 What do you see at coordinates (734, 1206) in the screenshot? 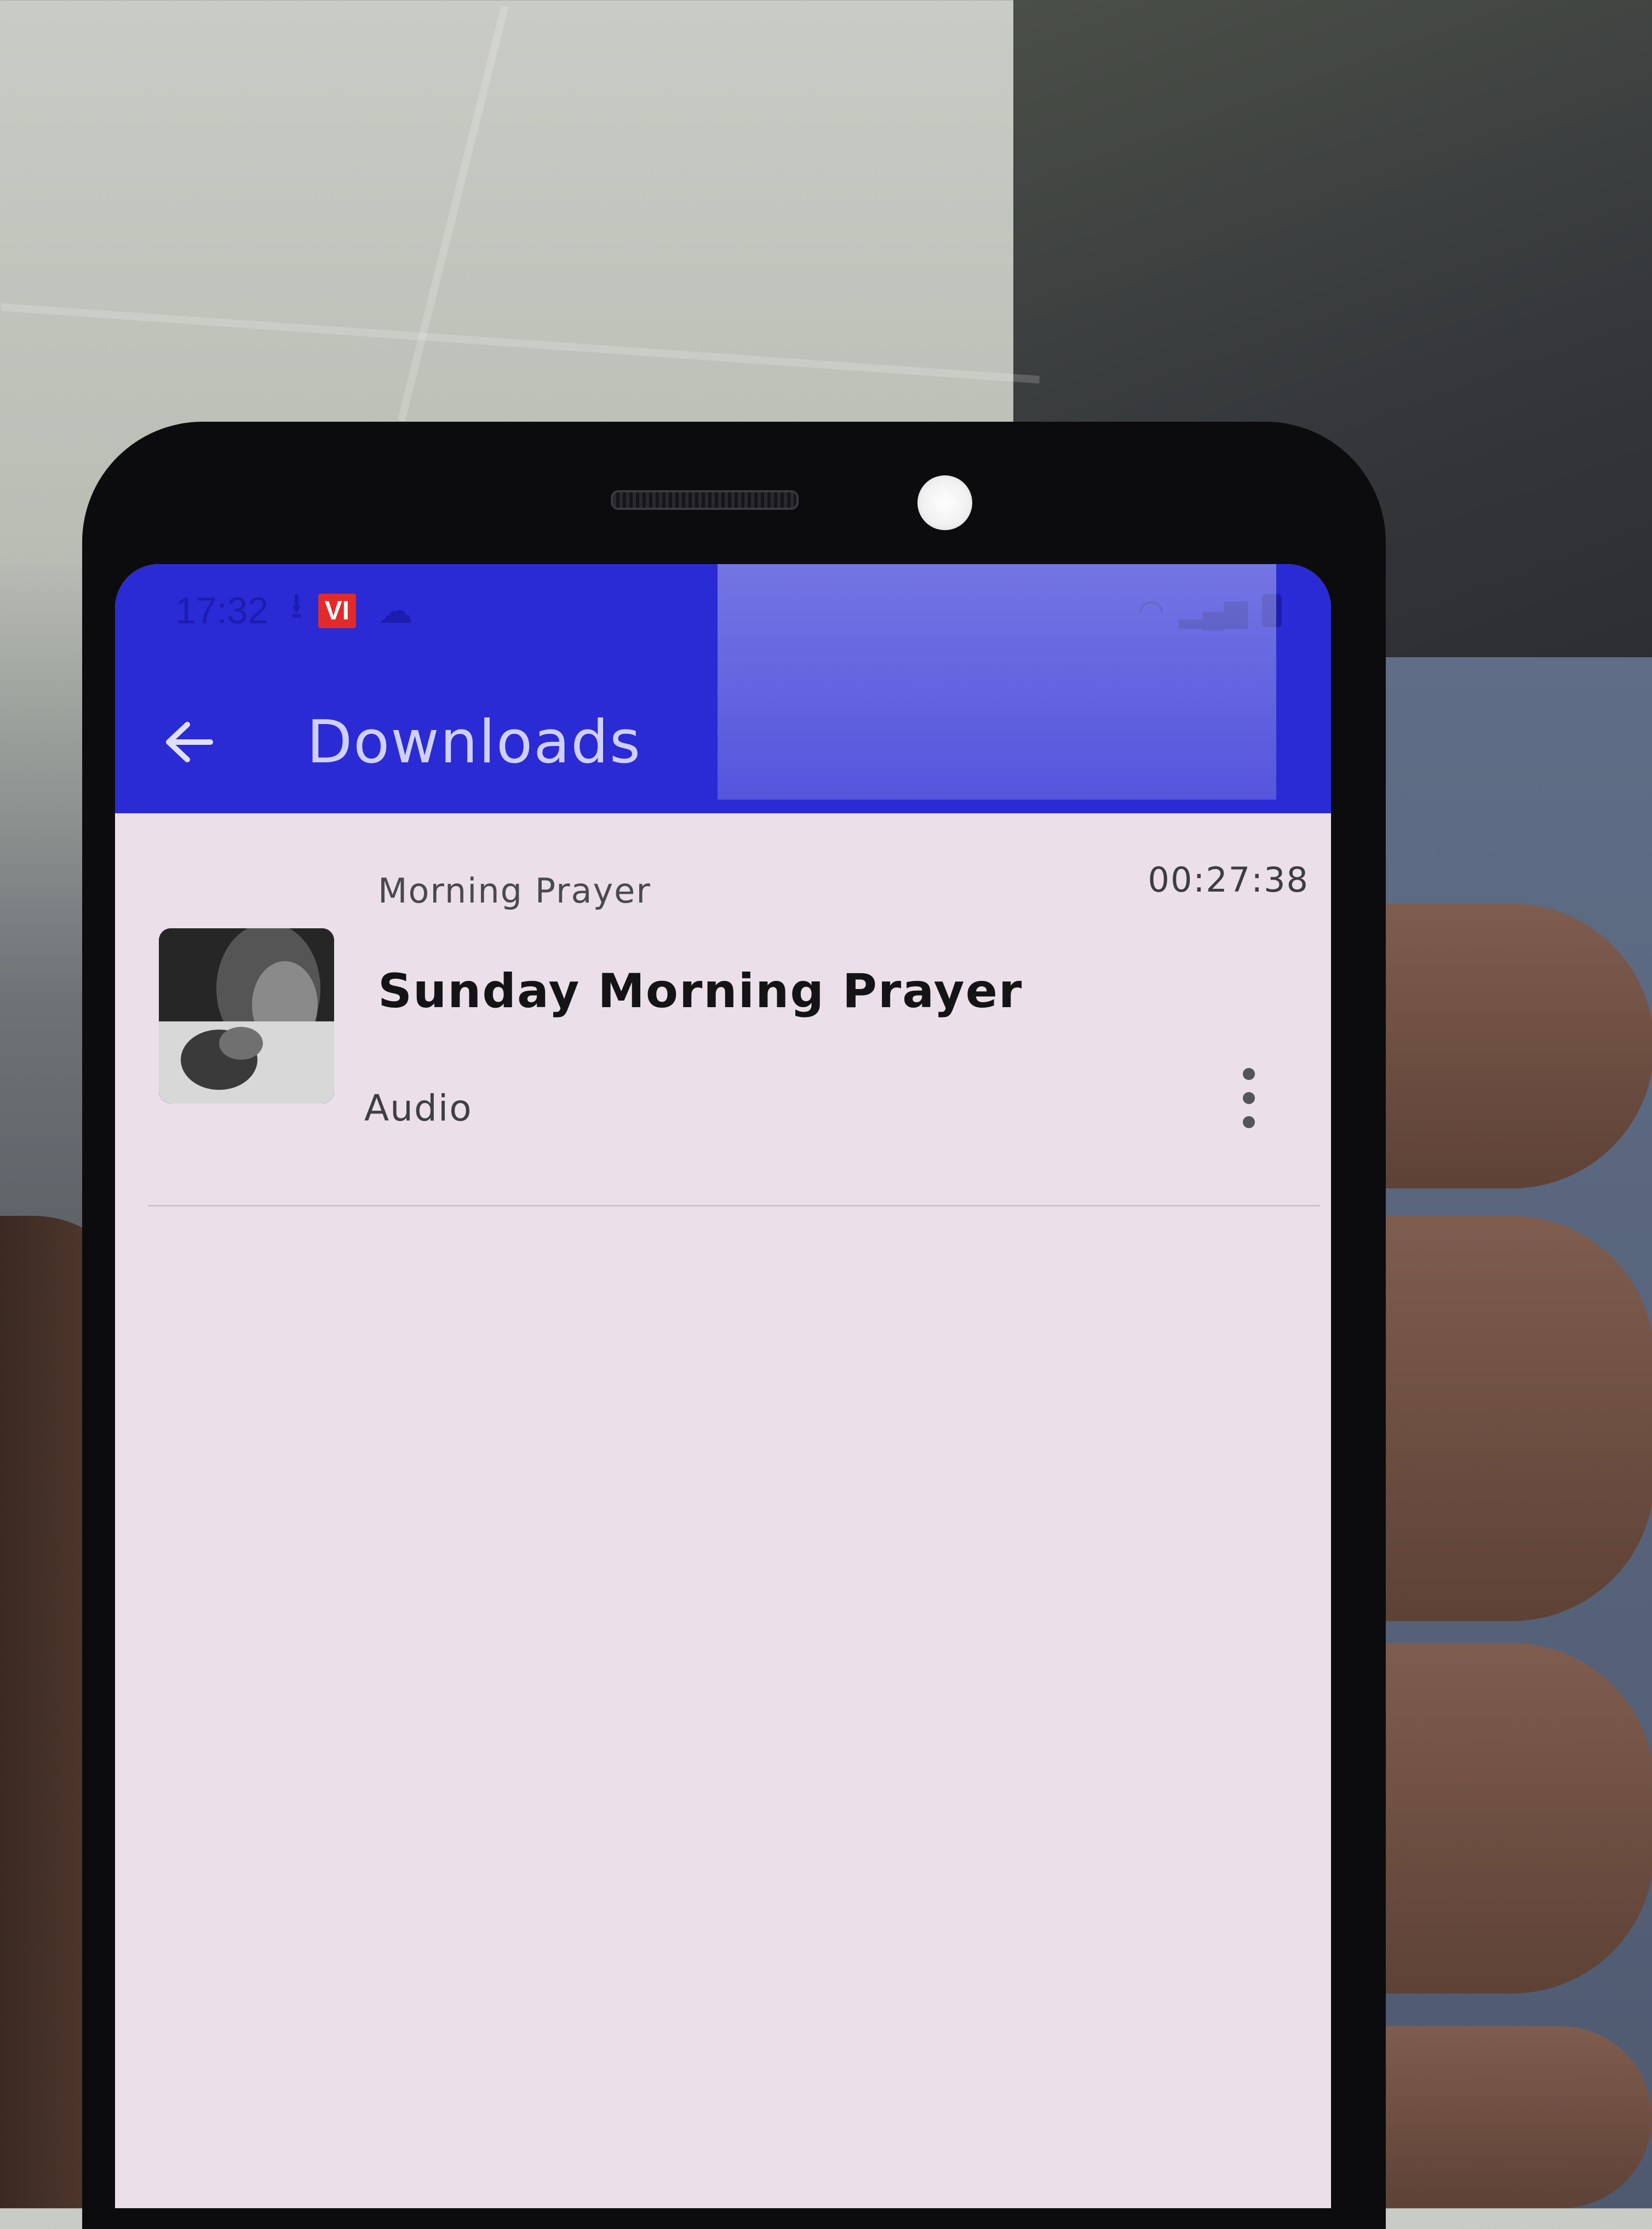
I see `list-divider` at bounding box center [734, 1206].